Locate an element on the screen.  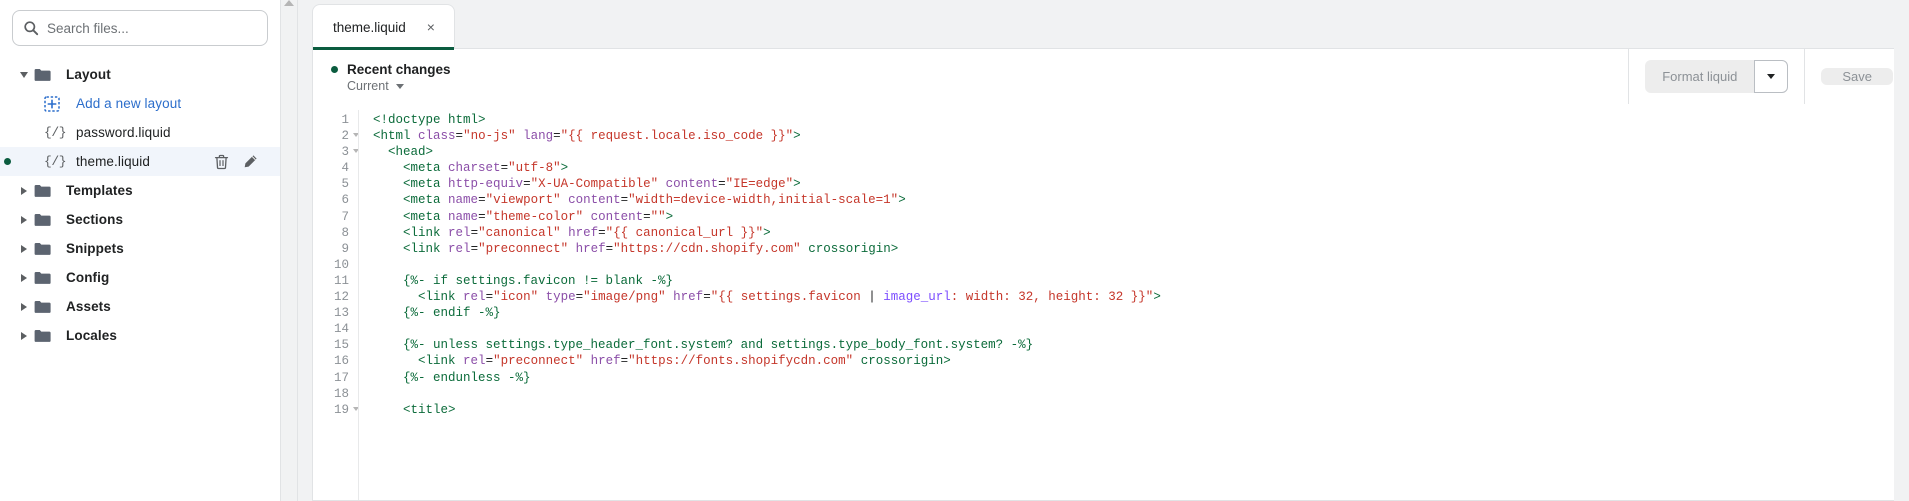
line-number: 1 is located at coordinates (345, 120).